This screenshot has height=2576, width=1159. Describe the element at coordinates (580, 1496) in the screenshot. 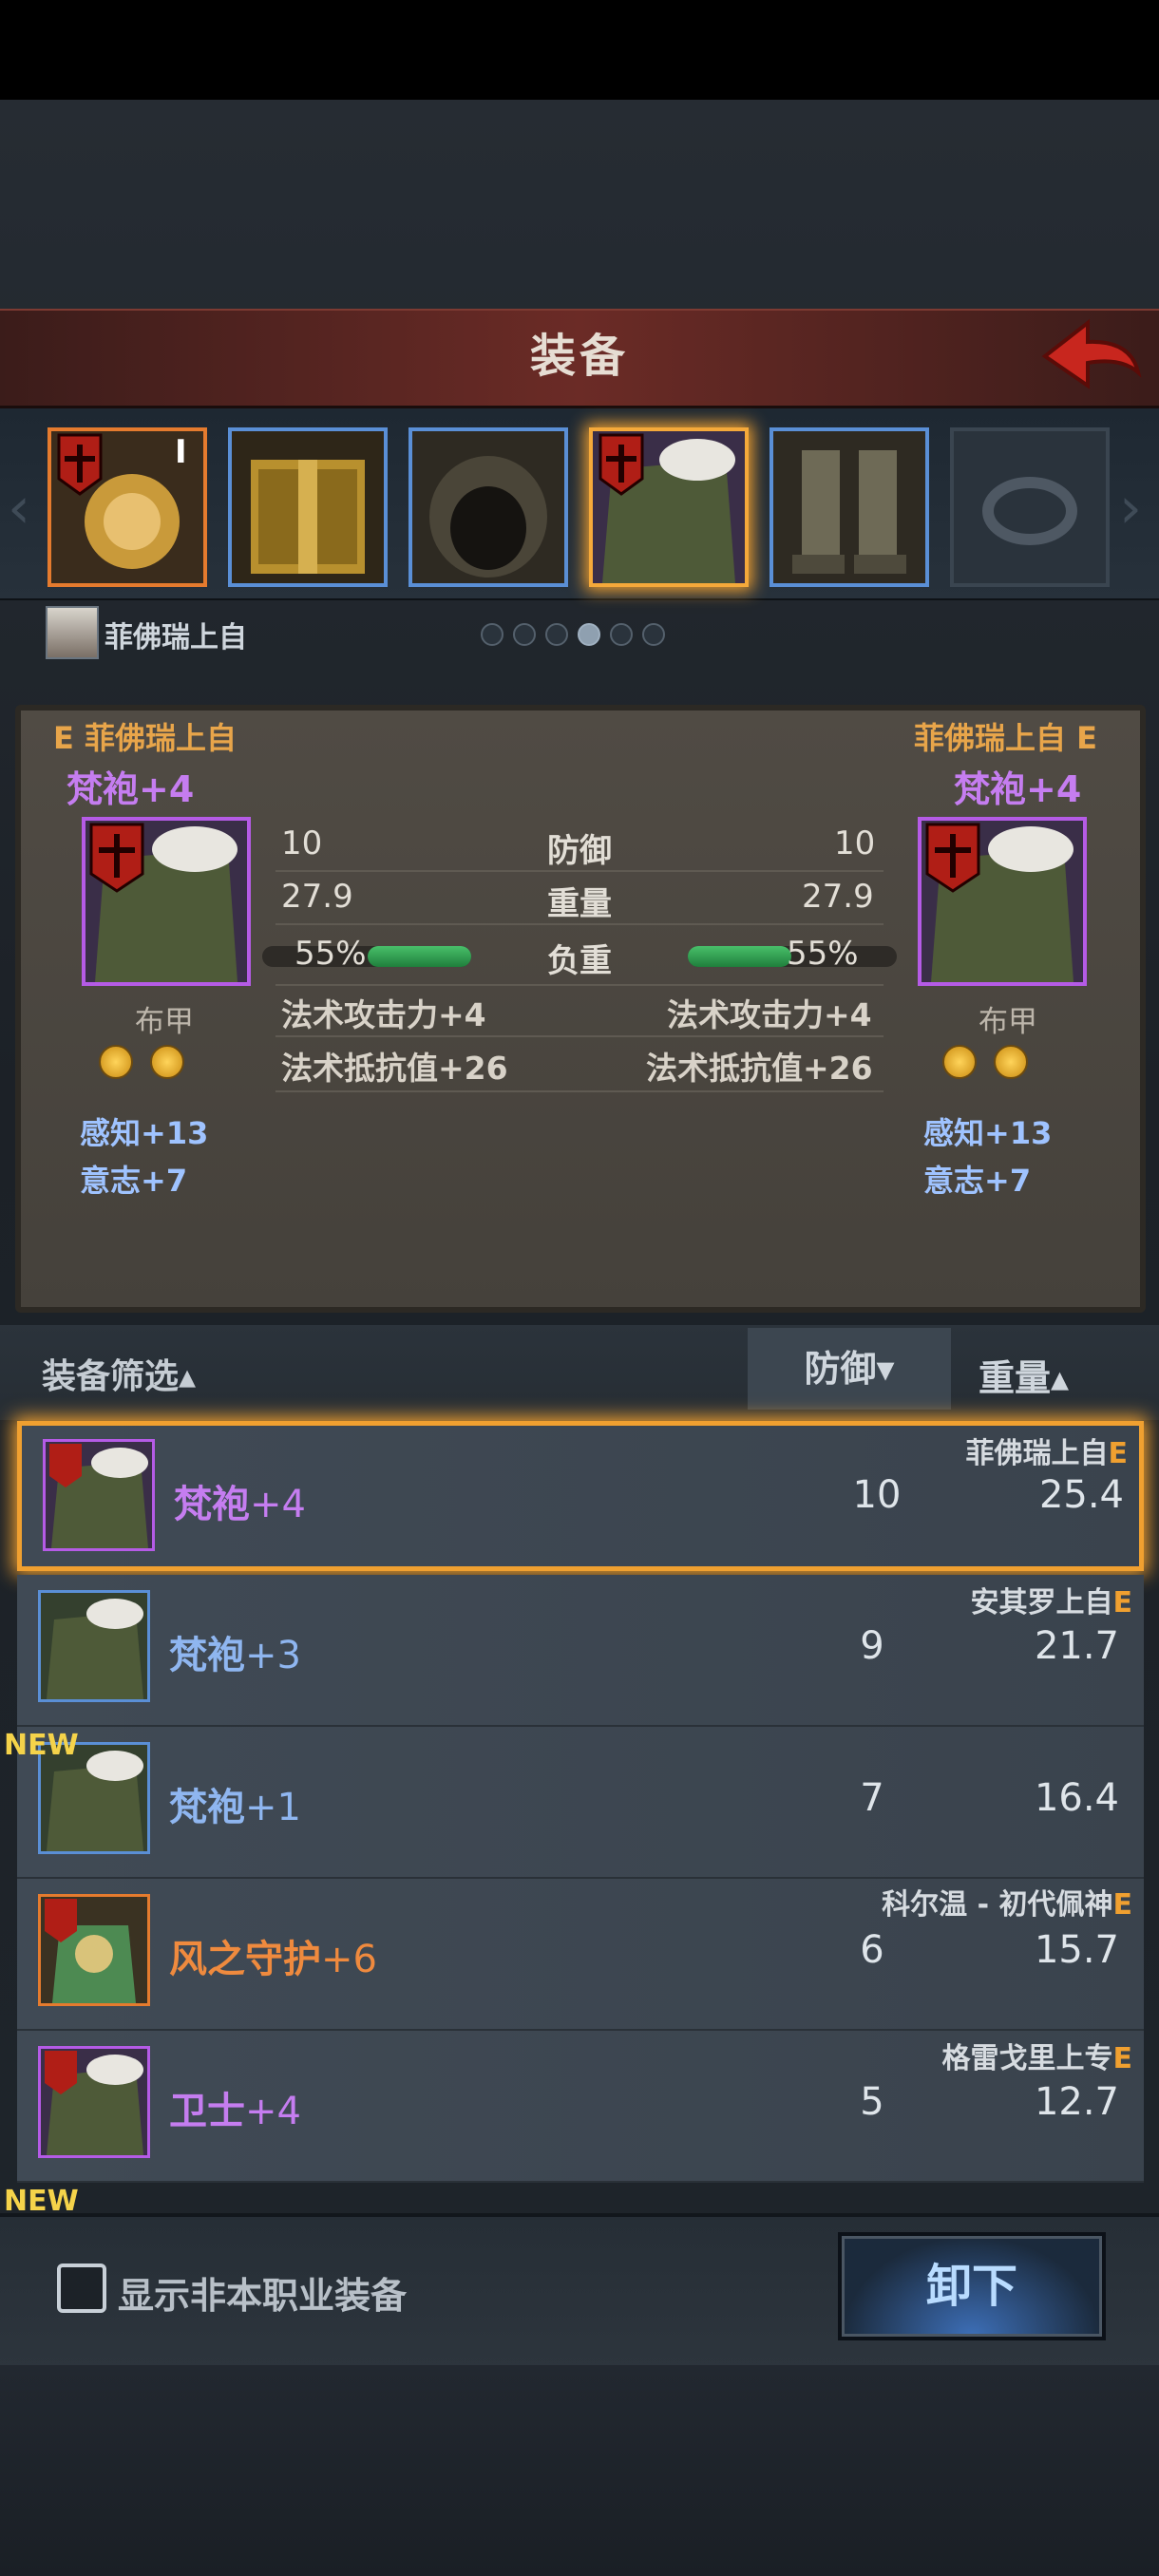

I see `item-row-1: 菲佛瑞上自E 梵袍+4 10 25.4` at that location.